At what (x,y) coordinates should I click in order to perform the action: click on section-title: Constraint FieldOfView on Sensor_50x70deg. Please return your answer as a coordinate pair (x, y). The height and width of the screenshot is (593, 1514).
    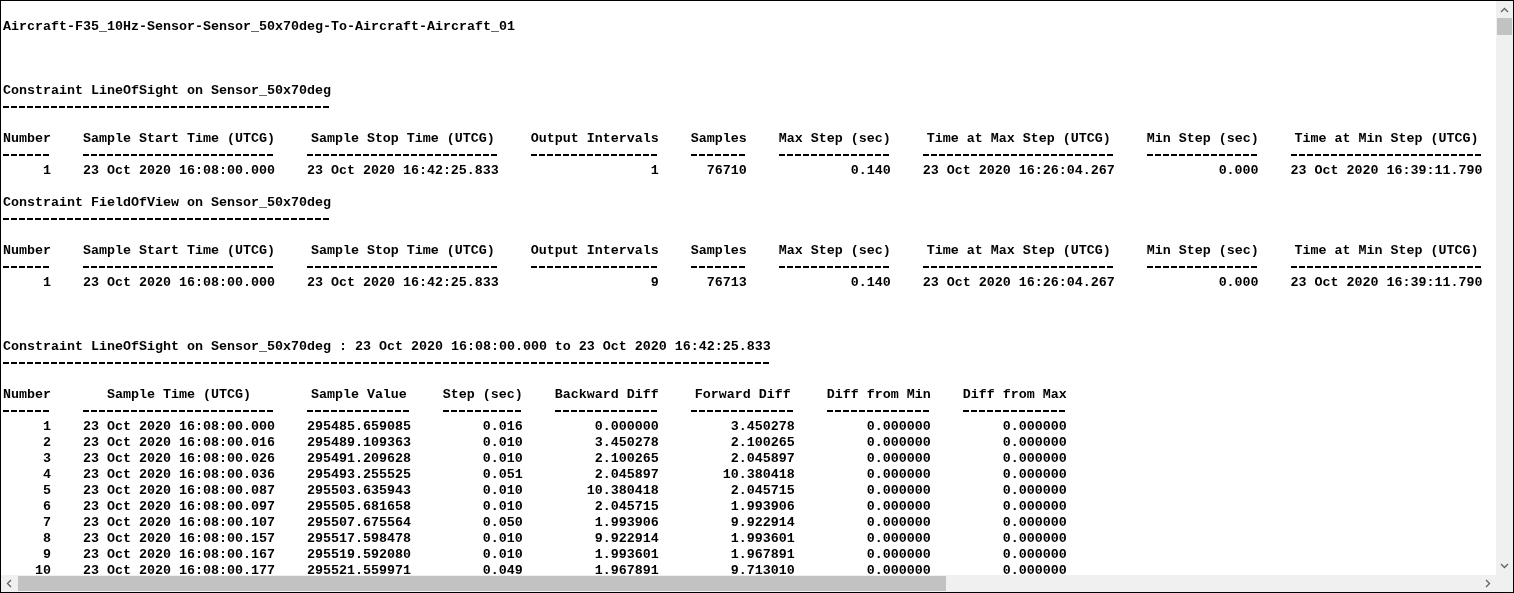
    Looking at the image, I should click on (167, 203).